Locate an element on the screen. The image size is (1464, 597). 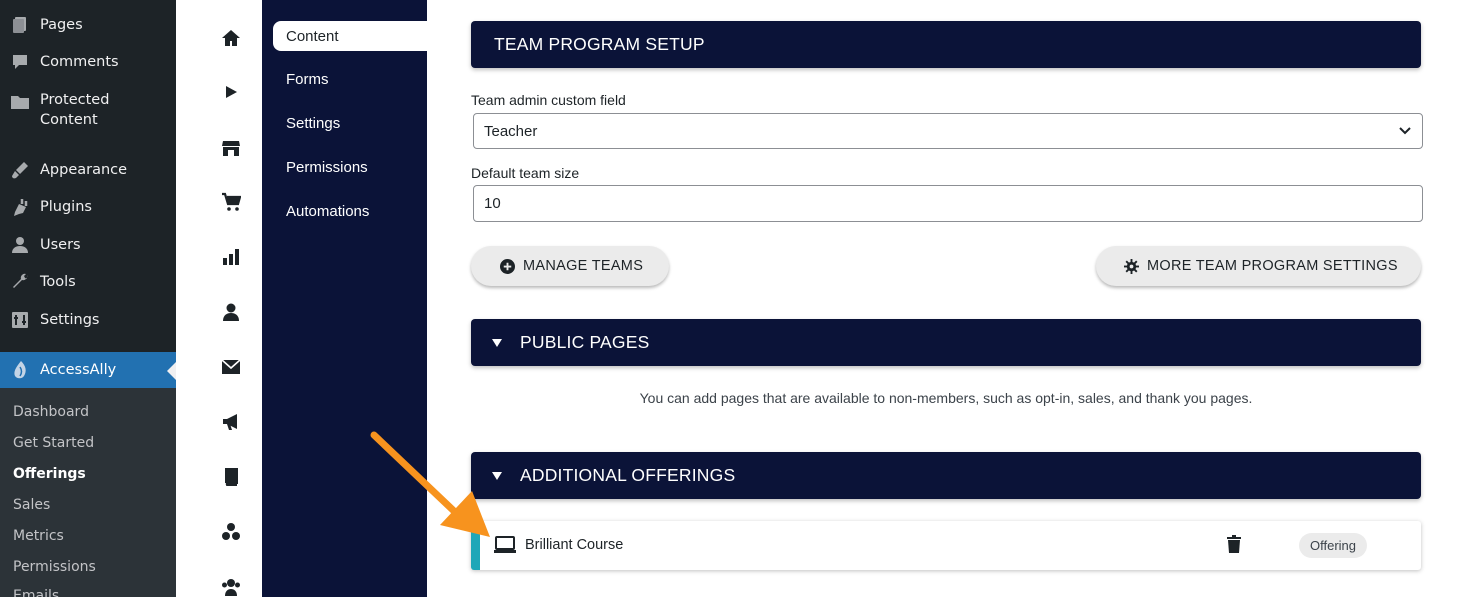
comments-icon is located at coordinates (20, 62).